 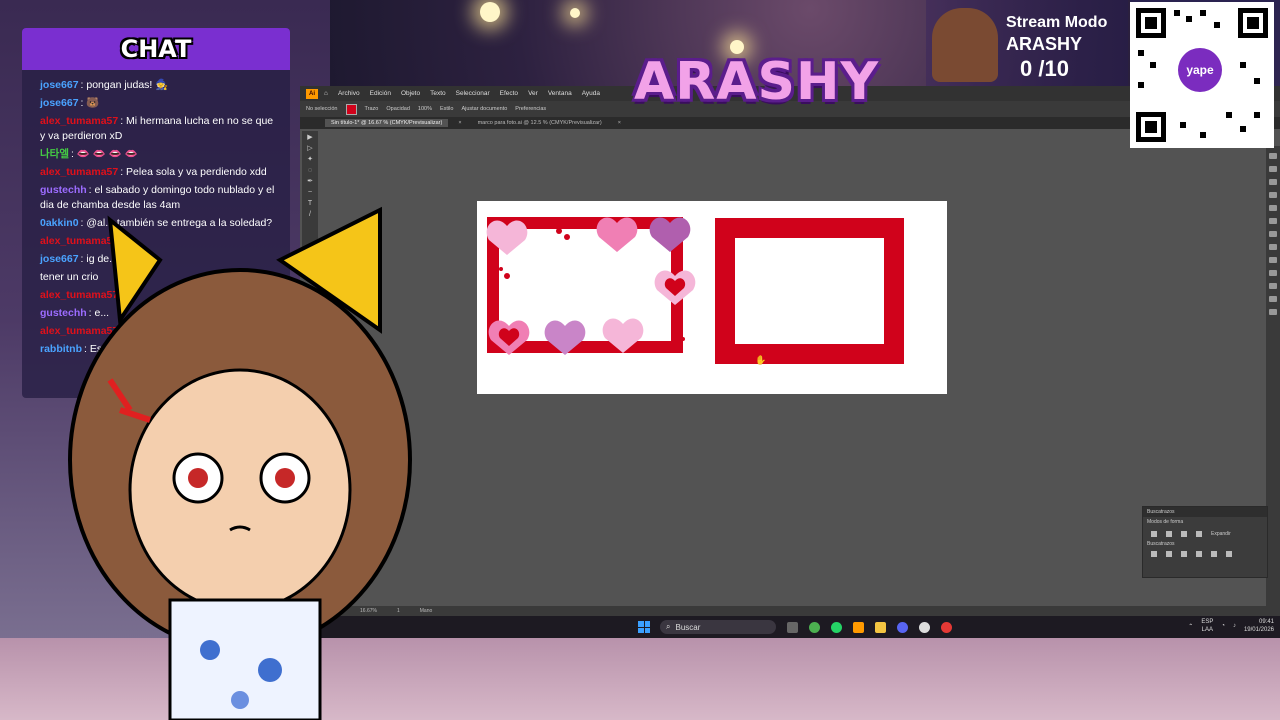 I want to click on menu-item: Ayuda, so click(x=591, y=93).